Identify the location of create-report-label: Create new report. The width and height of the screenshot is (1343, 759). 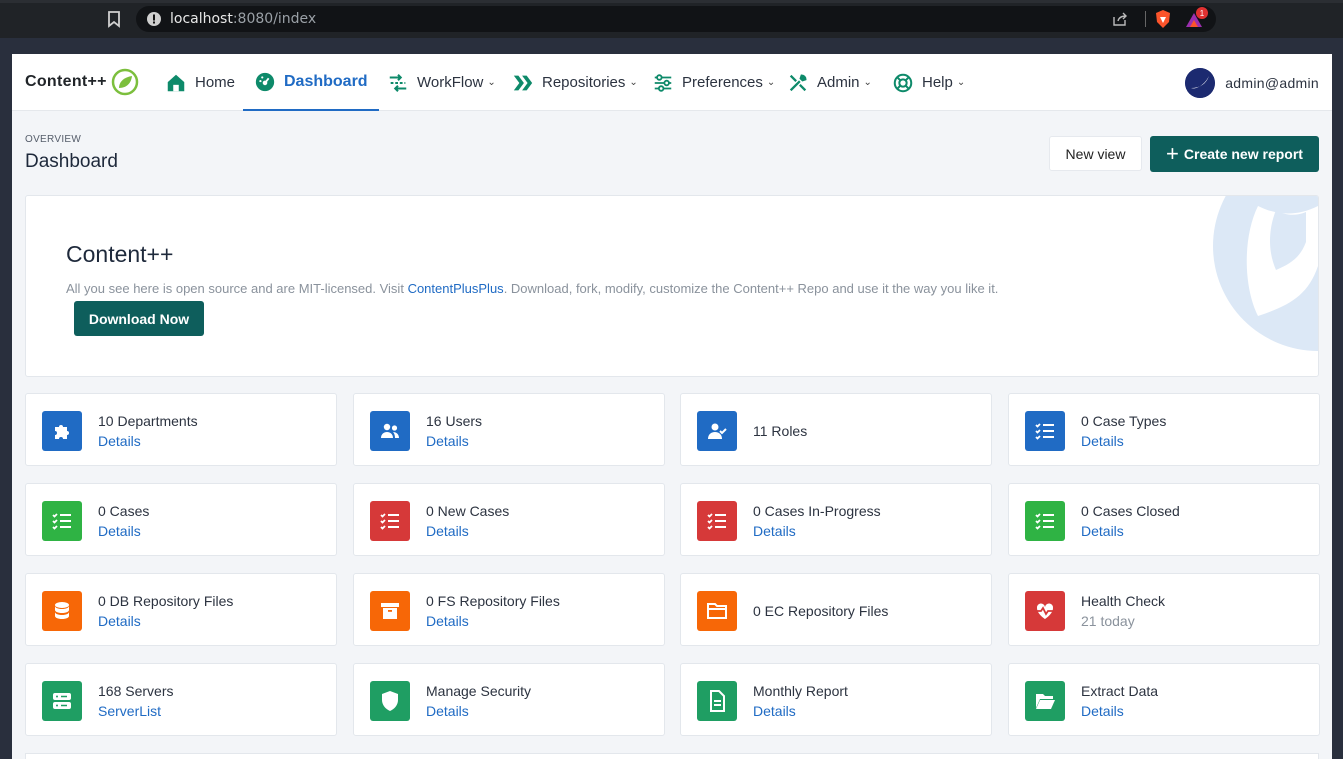
(1243, 154).